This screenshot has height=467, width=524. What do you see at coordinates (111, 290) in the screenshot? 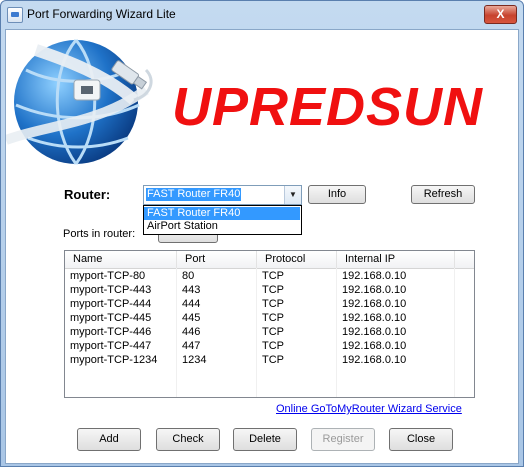
I see `cell-name: myport-TCP-443` at bounding box center [111, 290].